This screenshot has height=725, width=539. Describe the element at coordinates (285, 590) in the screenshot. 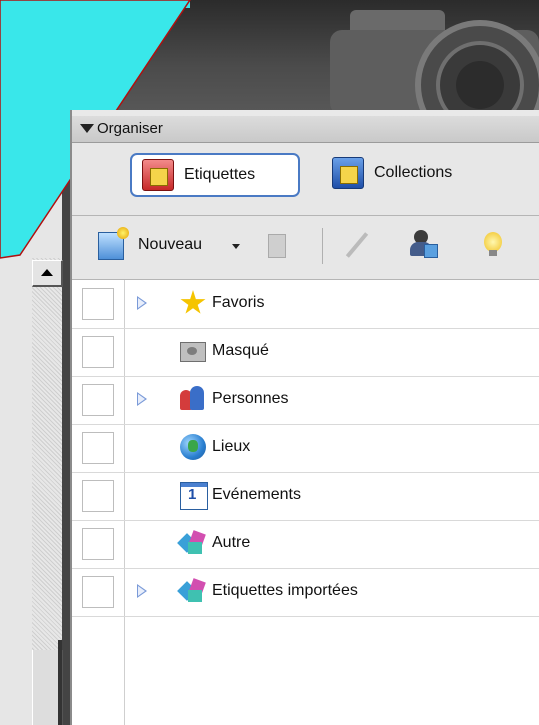

I see `tag-label: Etiquettes importées` at that location.